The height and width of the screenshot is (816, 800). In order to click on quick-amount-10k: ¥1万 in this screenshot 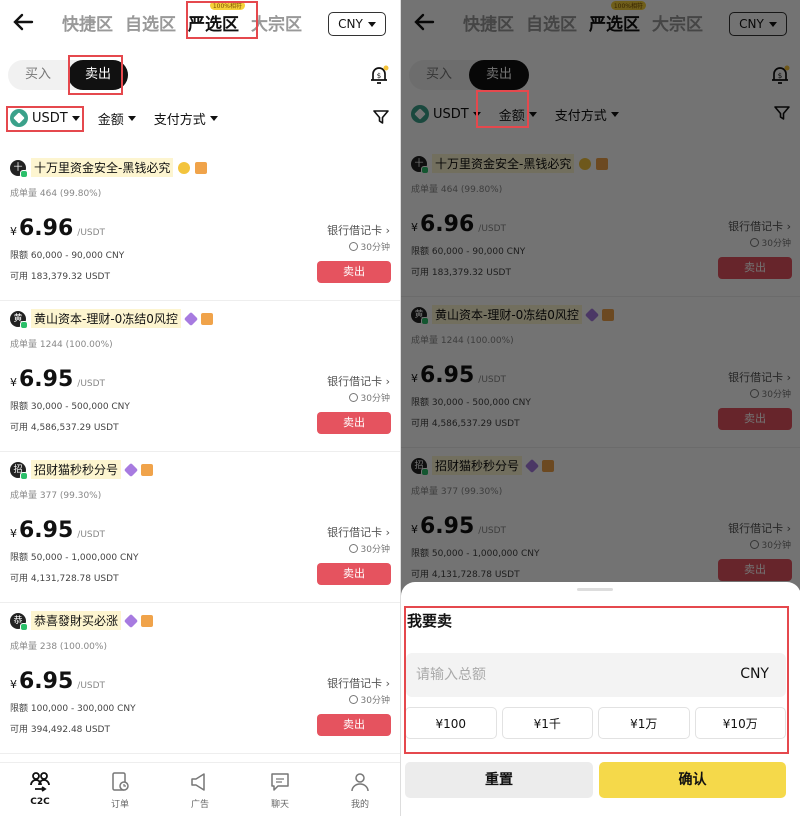, I will do `click(644, 723)`.